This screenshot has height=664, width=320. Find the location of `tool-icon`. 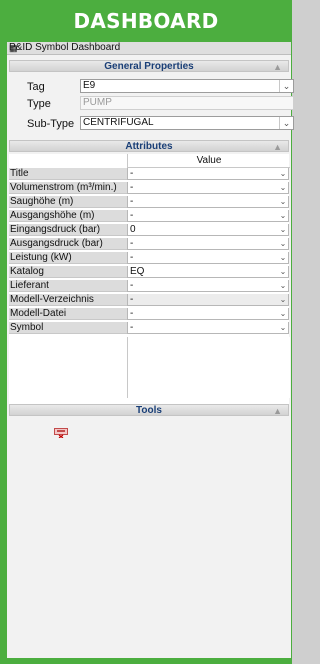

tool-icon is located at coordinates (61, 433).